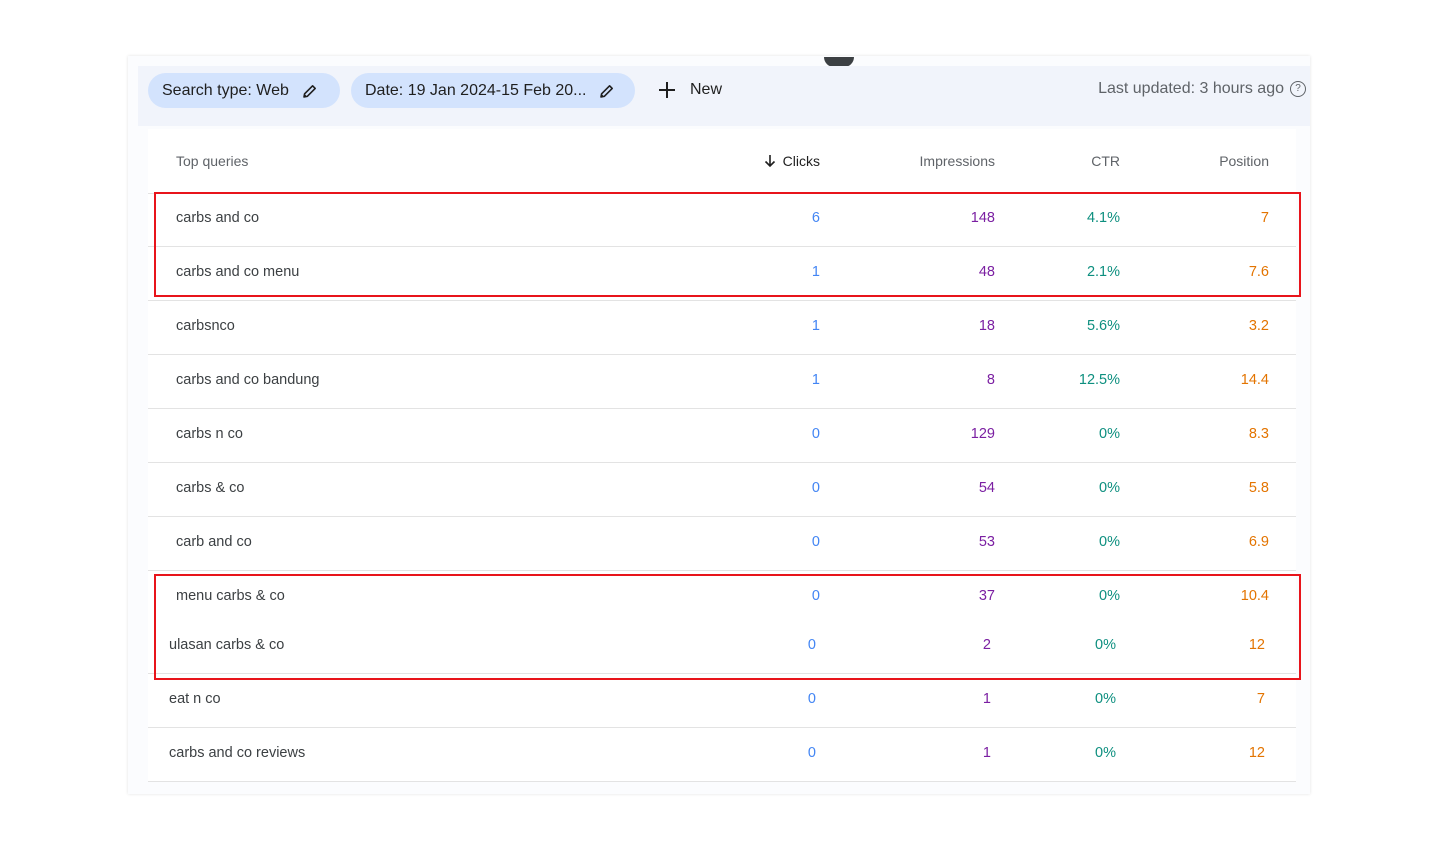  Describe the element at coordinates (815, 218) in the screenshot. I see `clicks-cell: 6` at that location.